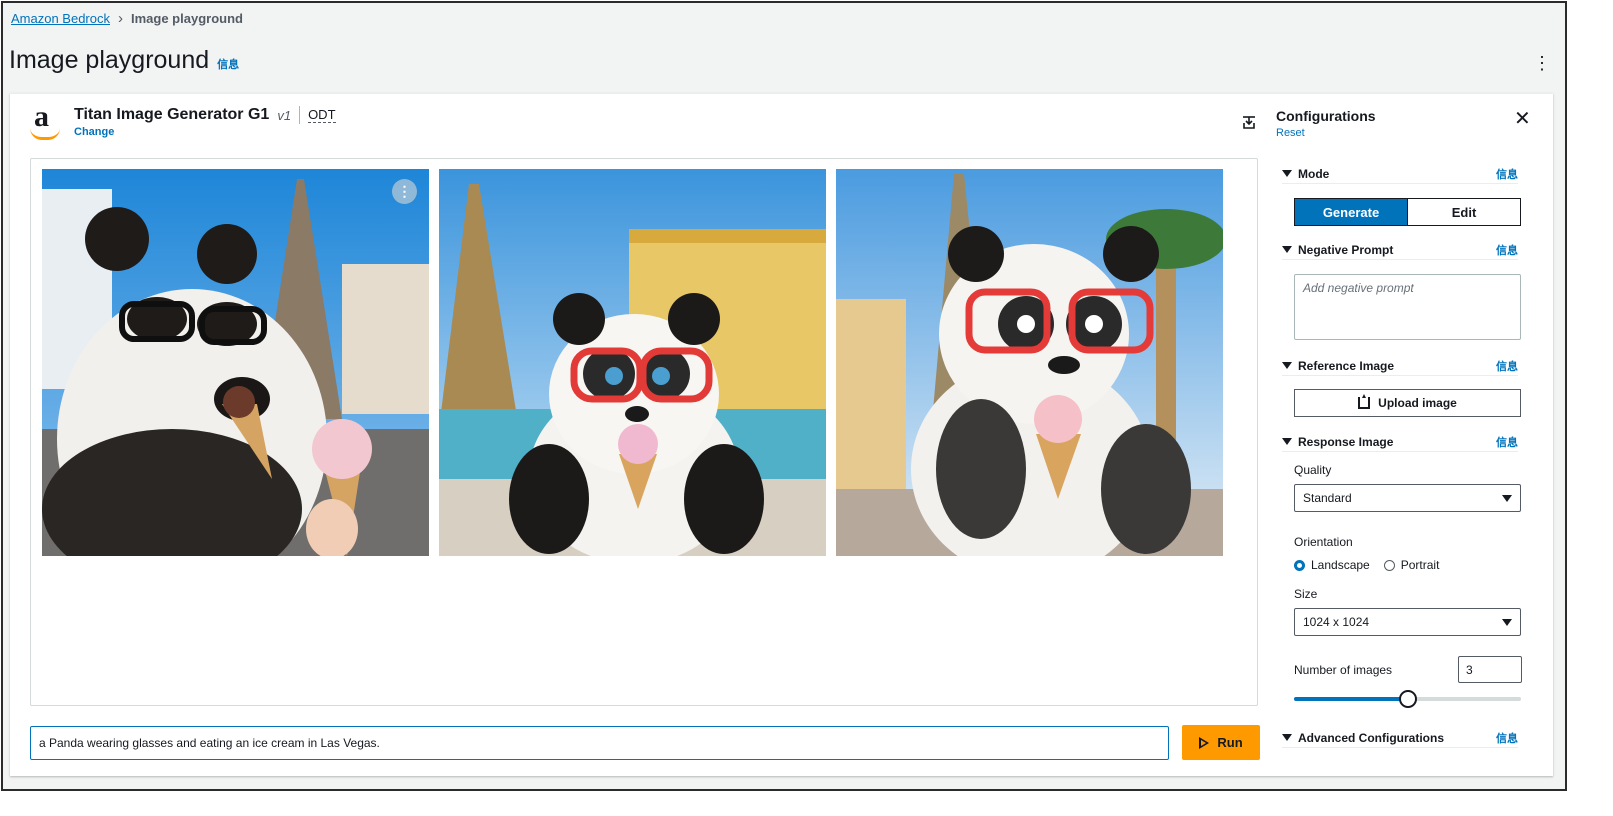 Image resolution: width=1613 pixels, height=816 pixels. What do you see at coordinates (322, 115) in the screenshot?
I see `model-odt-label: ODT` at bounding box center [322, 115].